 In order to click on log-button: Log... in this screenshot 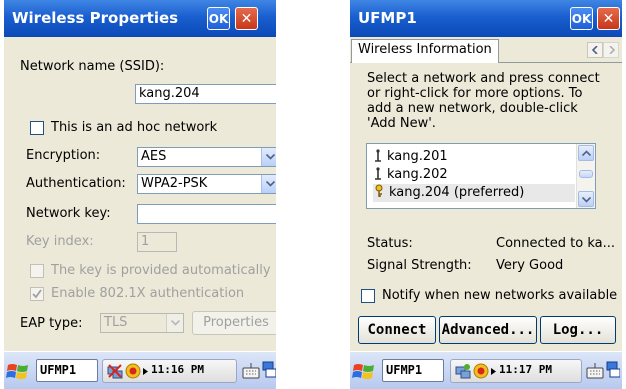, I will do `click(578, 330)`.